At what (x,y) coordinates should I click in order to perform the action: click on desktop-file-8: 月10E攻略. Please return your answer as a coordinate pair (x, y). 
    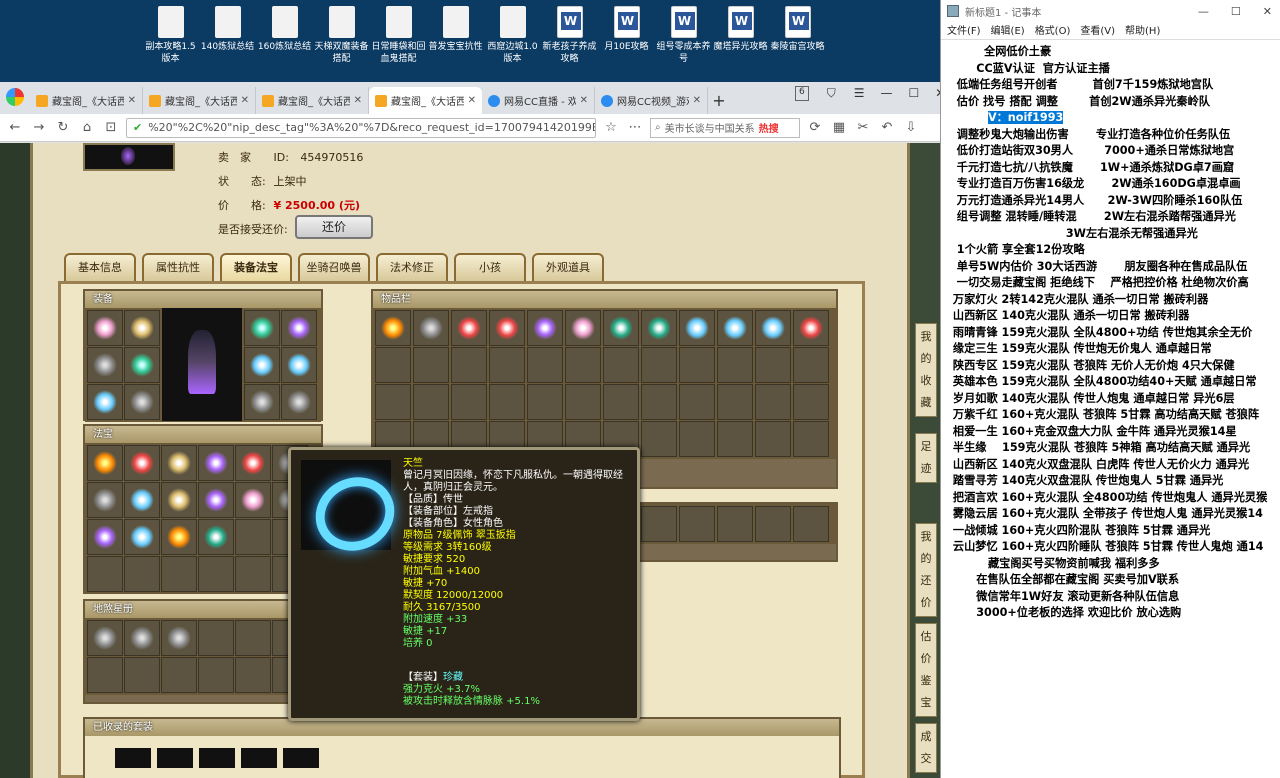
    Looking at the image, I should click on (626, 41).